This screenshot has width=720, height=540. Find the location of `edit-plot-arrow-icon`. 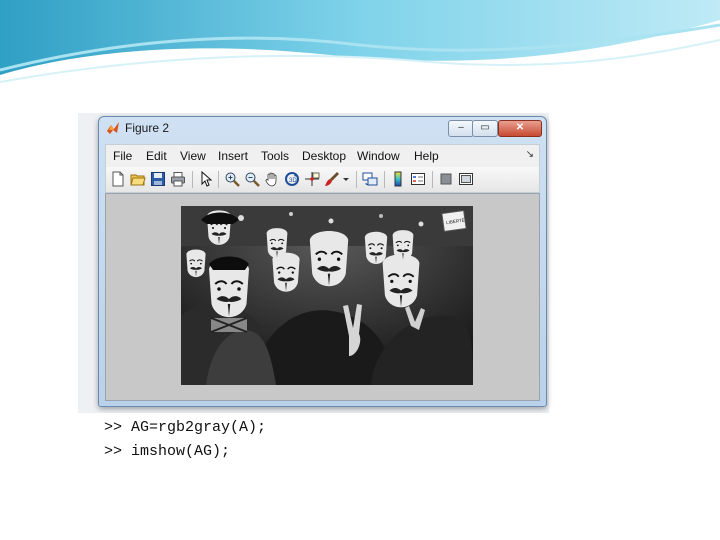

edit-plot-arrow-icon is located at coordinates (206, 179).